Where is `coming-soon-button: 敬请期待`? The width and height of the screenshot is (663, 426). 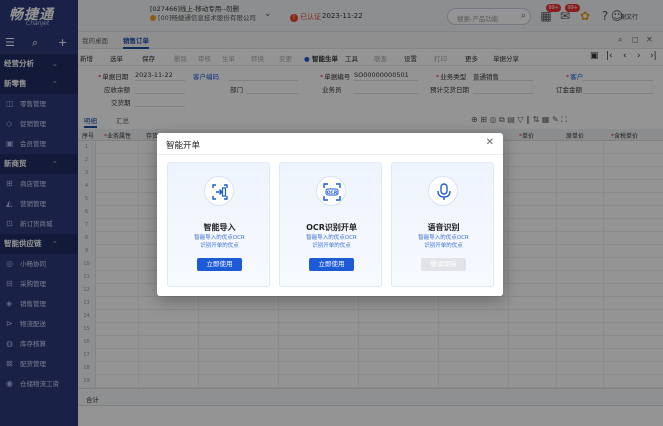 coming-soon-button: 敬请期待 is located at coordinates (443, 264).